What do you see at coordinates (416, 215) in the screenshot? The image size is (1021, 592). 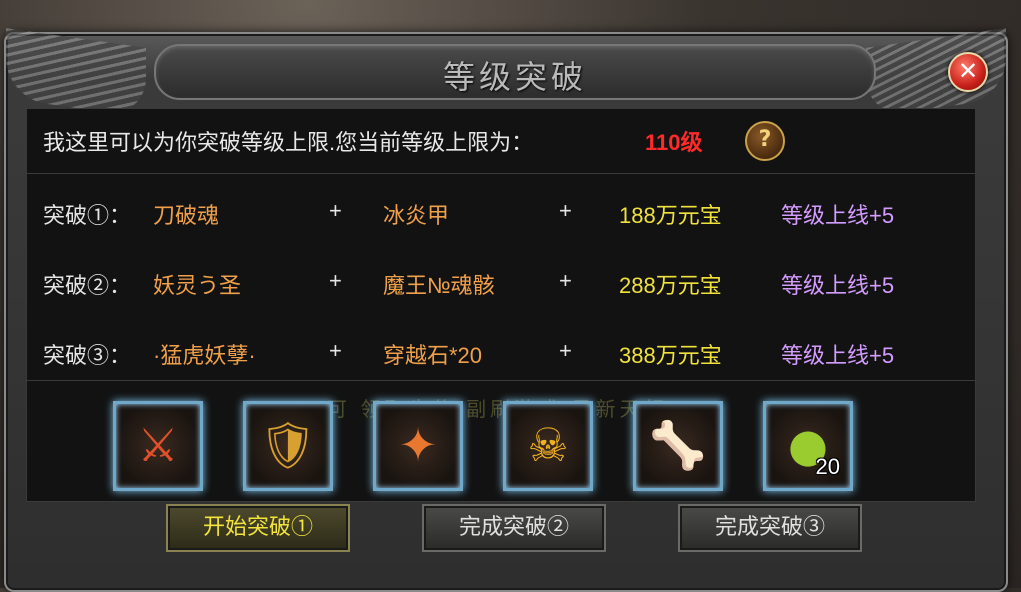 I see `material-2: 冰炎甲` at bounding box center [416, 215].